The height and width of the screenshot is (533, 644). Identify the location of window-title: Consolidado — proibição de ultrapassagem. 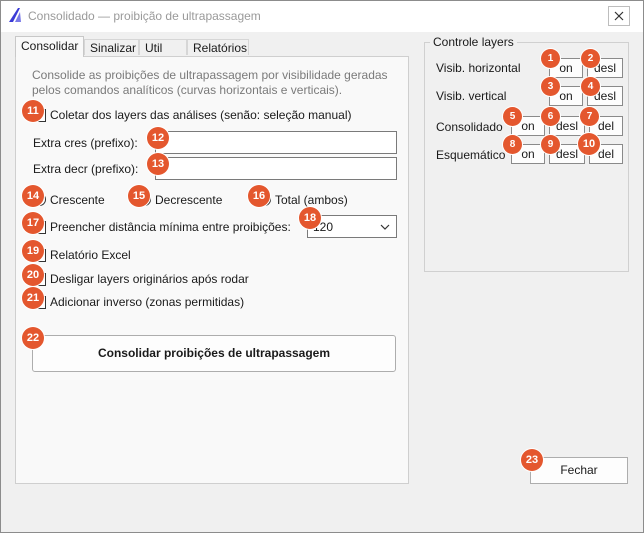
(144, 16).